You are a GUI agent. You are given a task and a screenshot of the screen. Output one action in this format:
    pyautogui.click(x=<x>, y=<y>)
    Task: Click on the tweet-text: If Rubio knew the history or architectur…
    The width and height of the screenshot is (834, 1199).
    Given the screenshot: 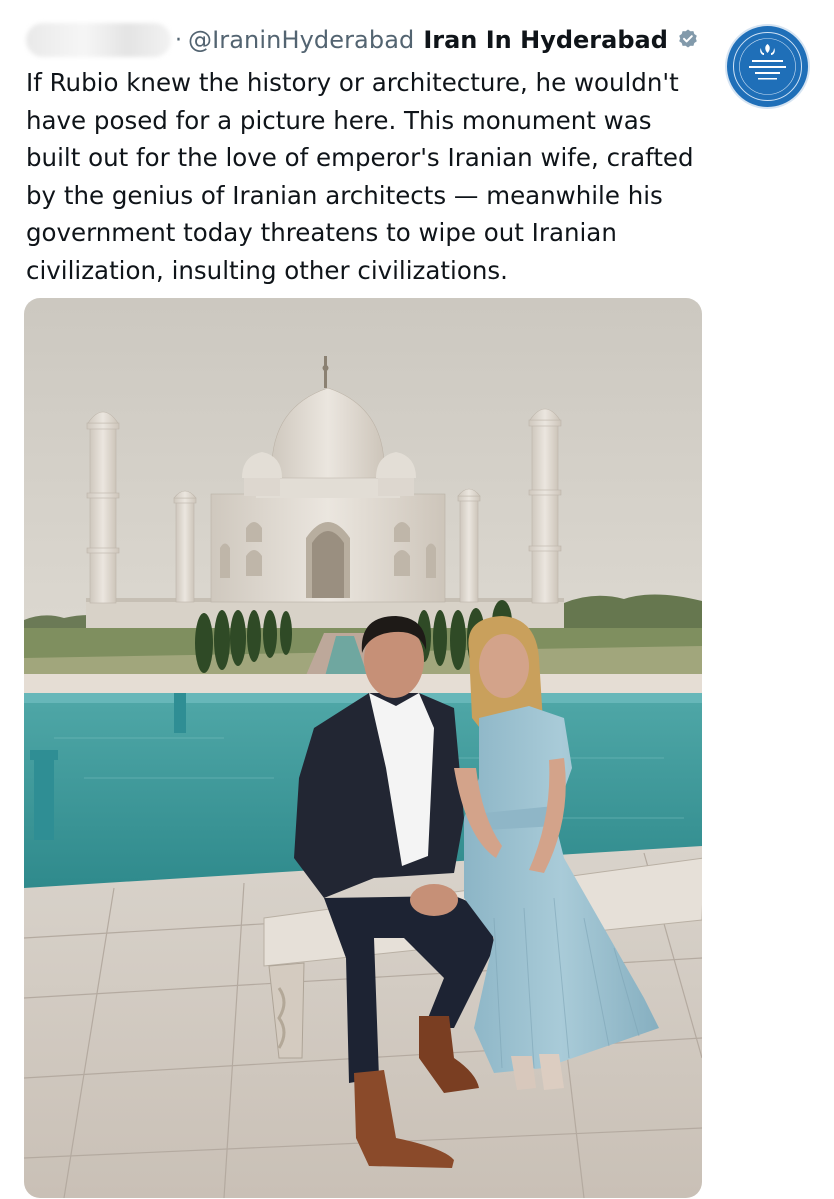 What is the action you would take?
    pyautogui.click(x=360, y=176)
    